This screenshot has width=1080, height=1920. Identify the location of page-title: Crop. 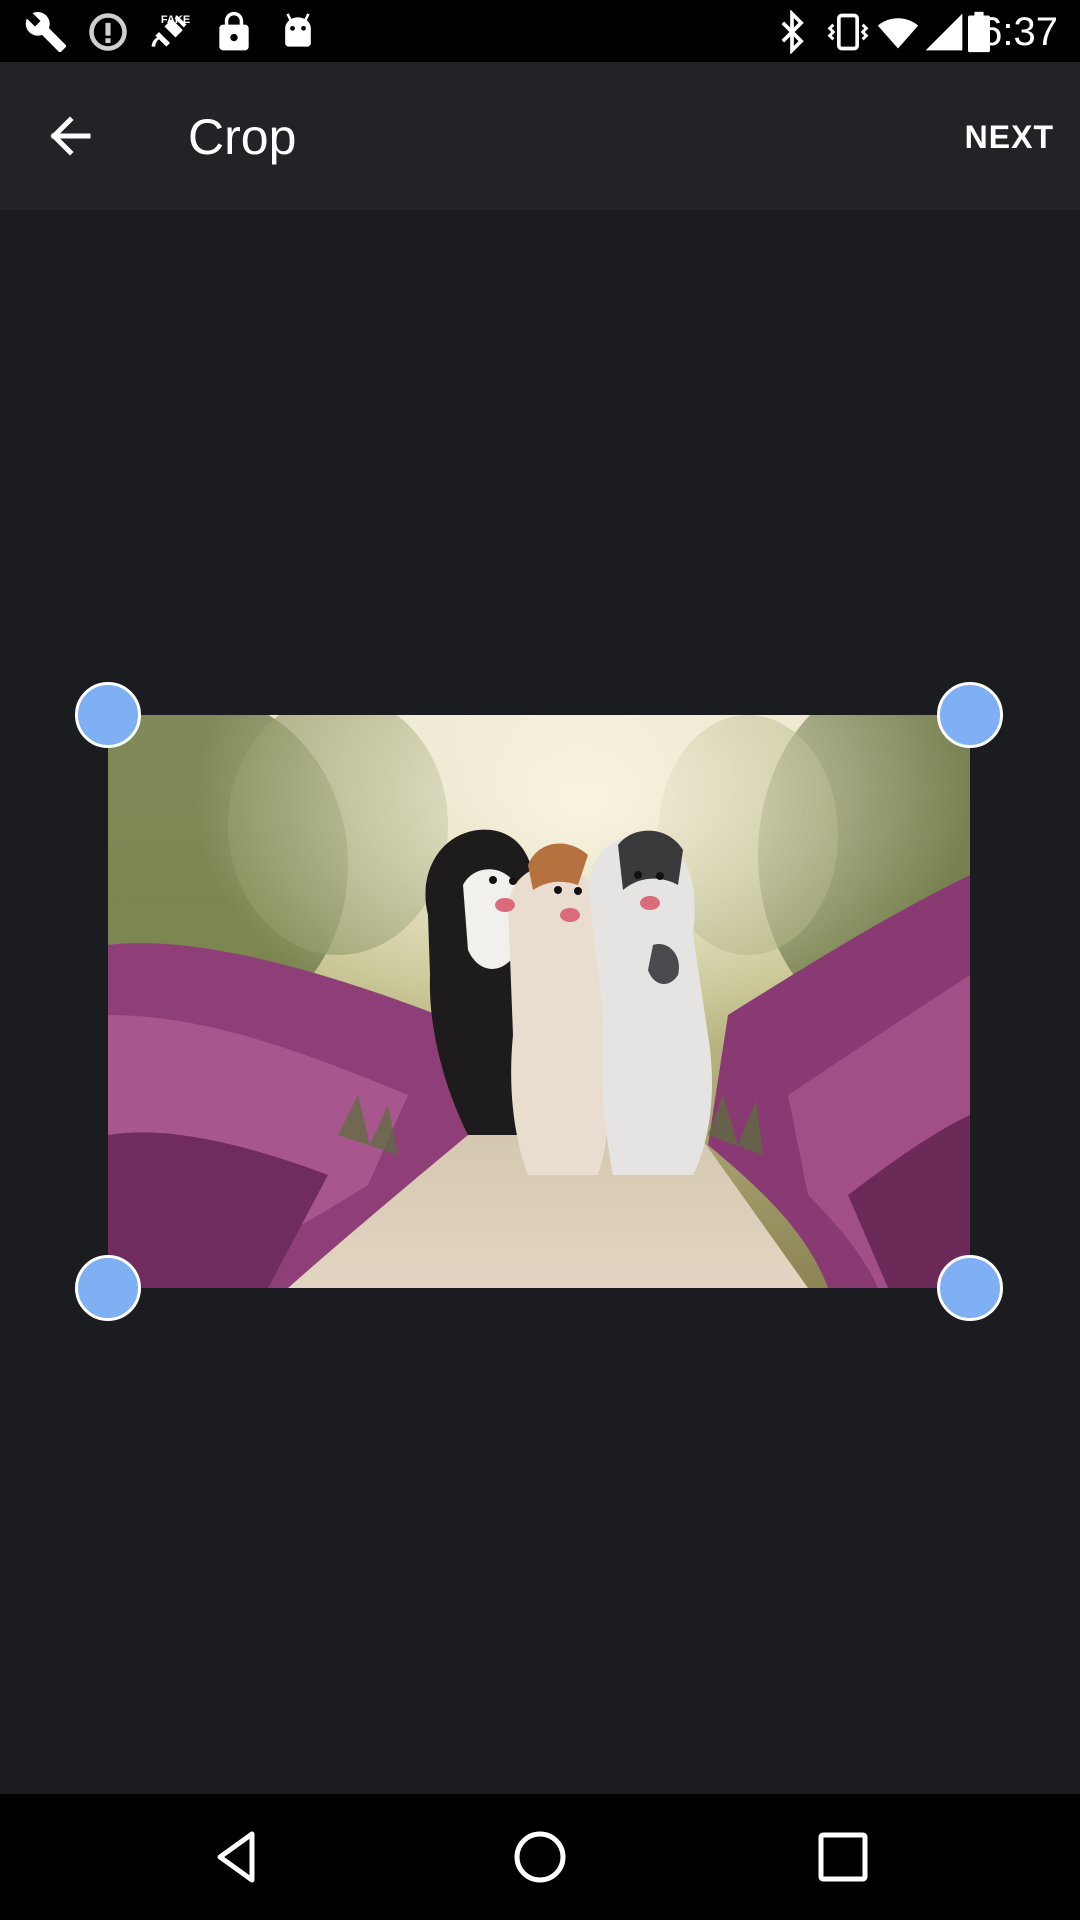
(242, 137).